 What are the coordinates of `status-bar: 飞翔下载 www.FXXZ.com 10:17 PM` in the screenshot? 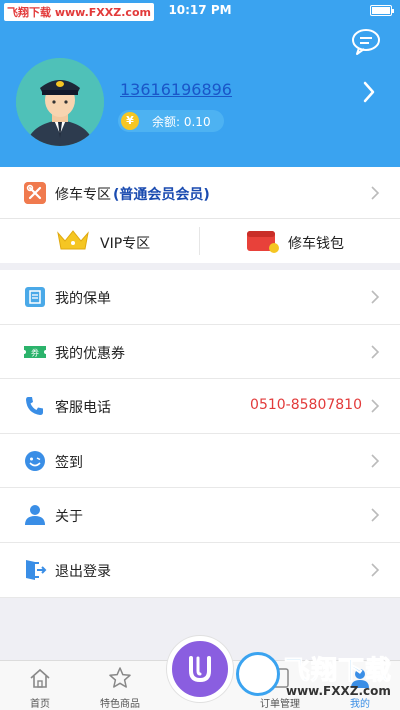 It's located at (200, 11).